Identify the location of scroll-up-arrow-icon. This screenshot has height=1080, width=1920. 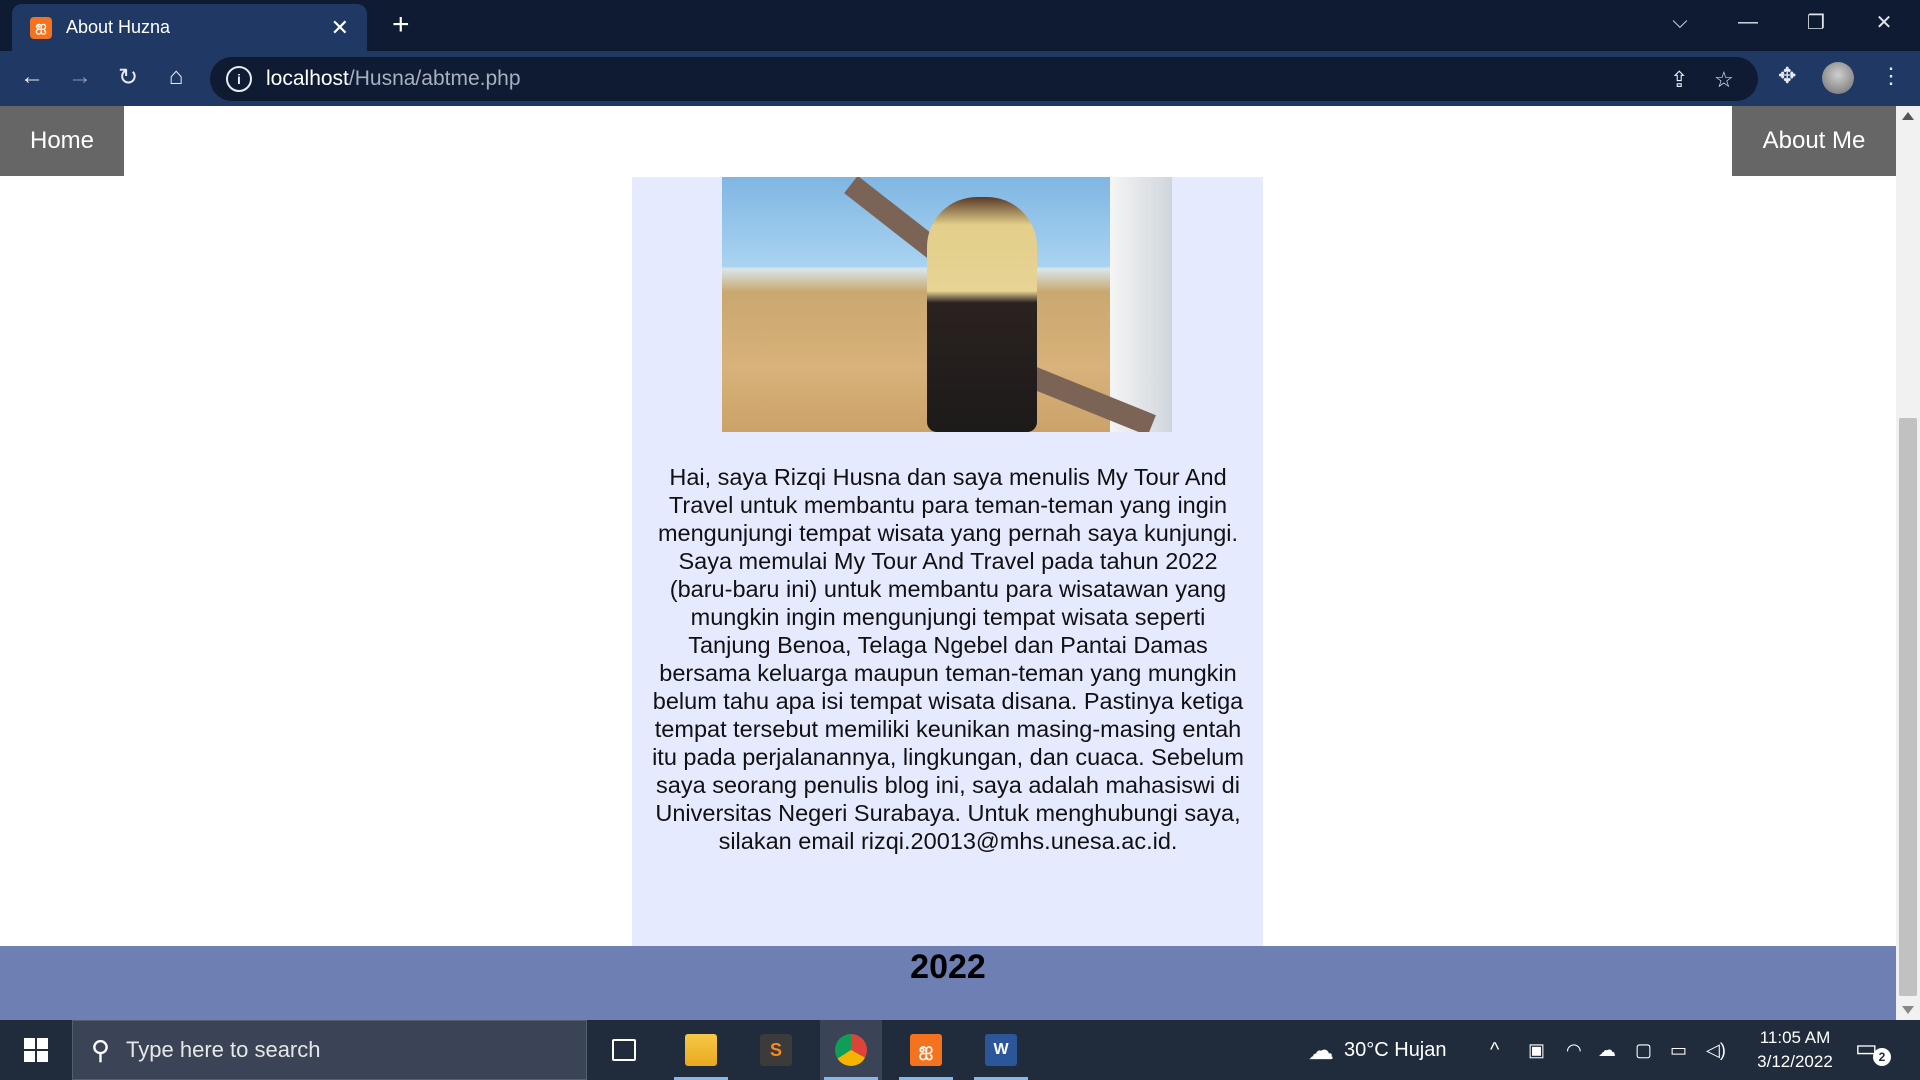
(1908, 116).